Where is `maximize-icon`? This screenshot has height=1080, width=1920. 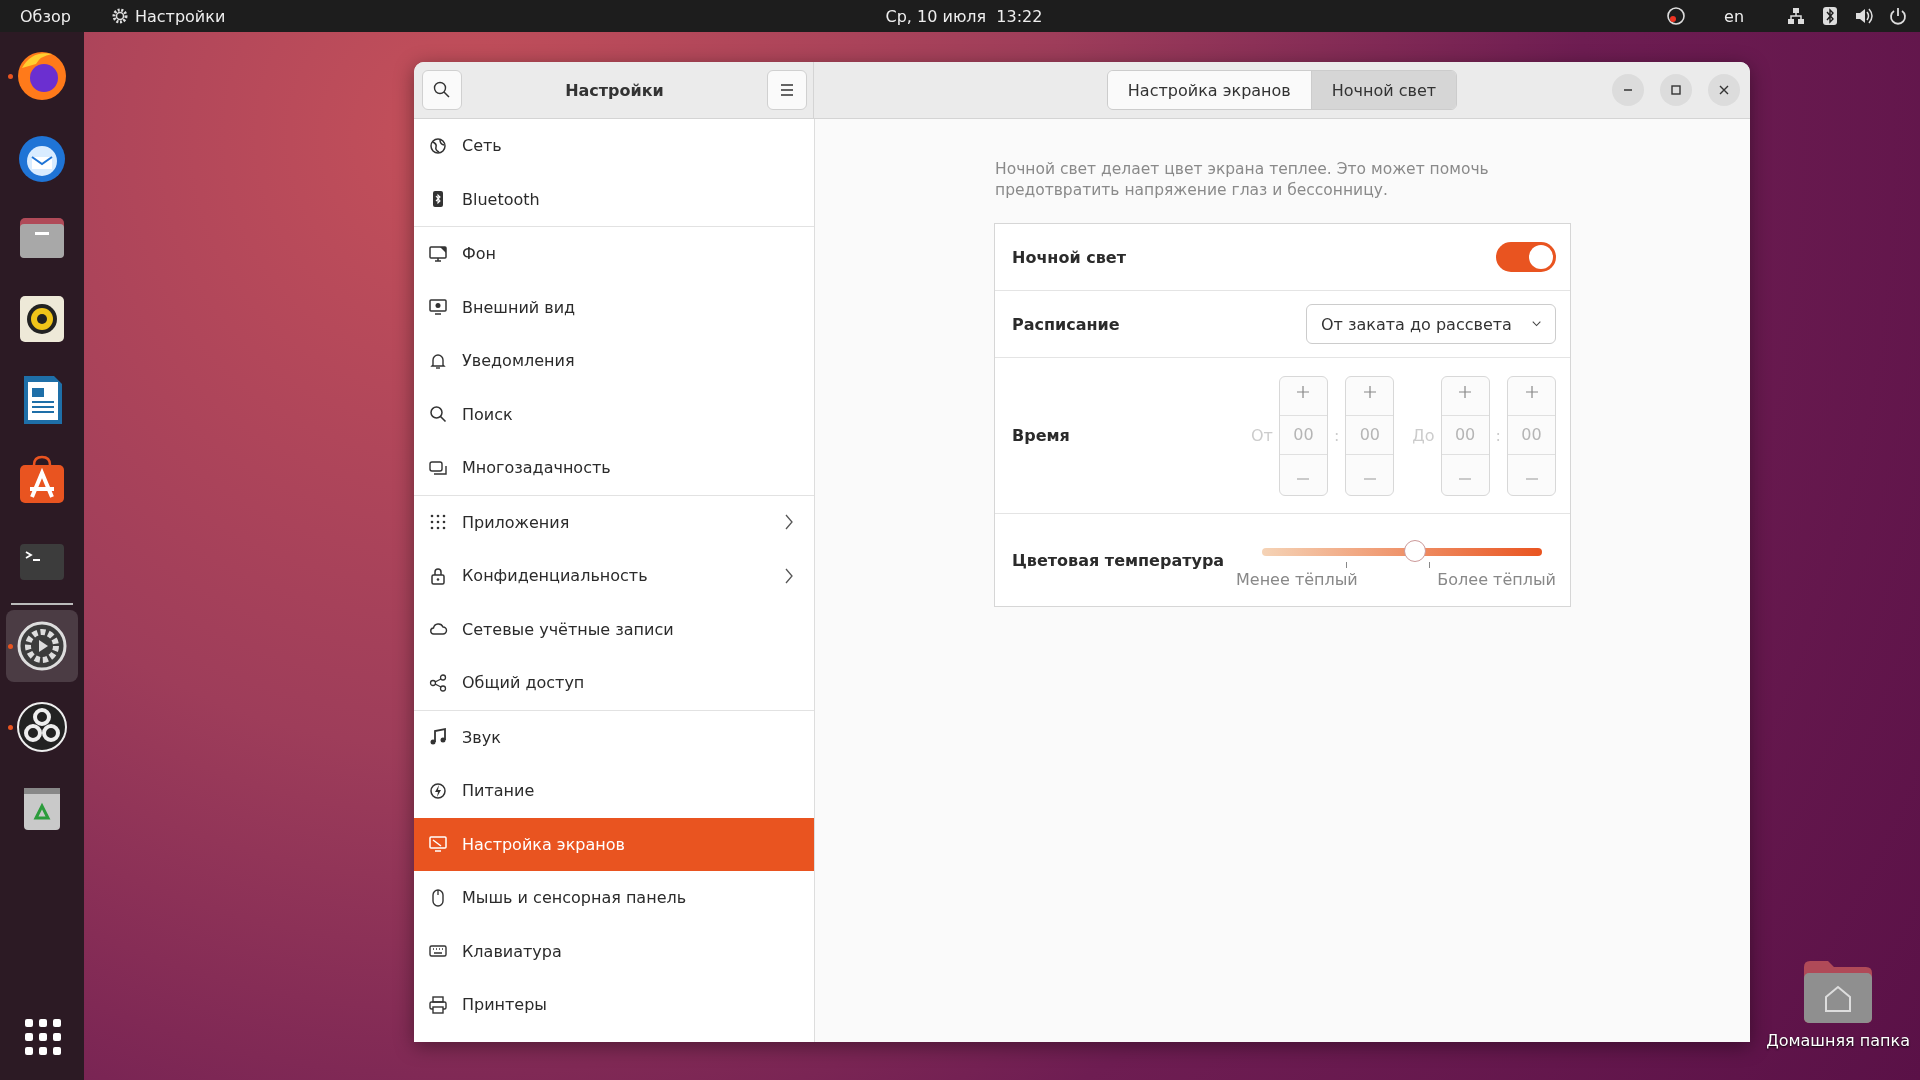 maximize-icon is located at coordinates (1676, 90).